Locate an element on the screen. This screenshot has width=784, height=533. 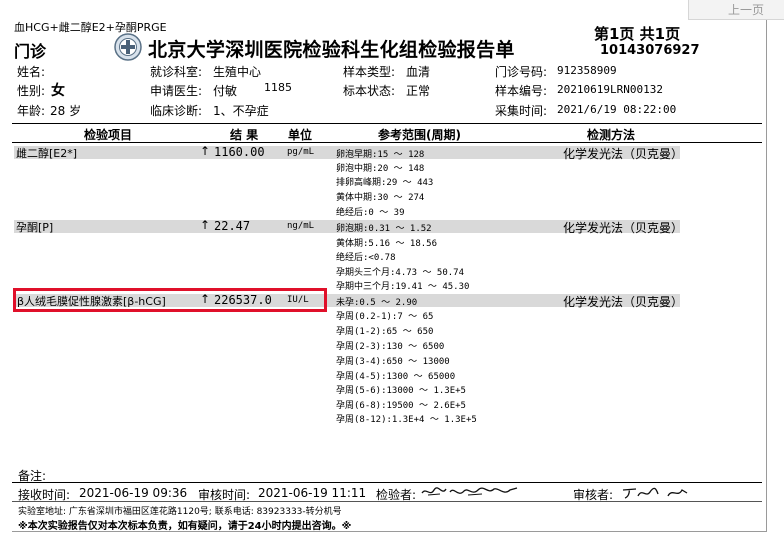
reference-range: 孕周(0.2-1):7 ～ 65 is located at coordinates (385, 317).